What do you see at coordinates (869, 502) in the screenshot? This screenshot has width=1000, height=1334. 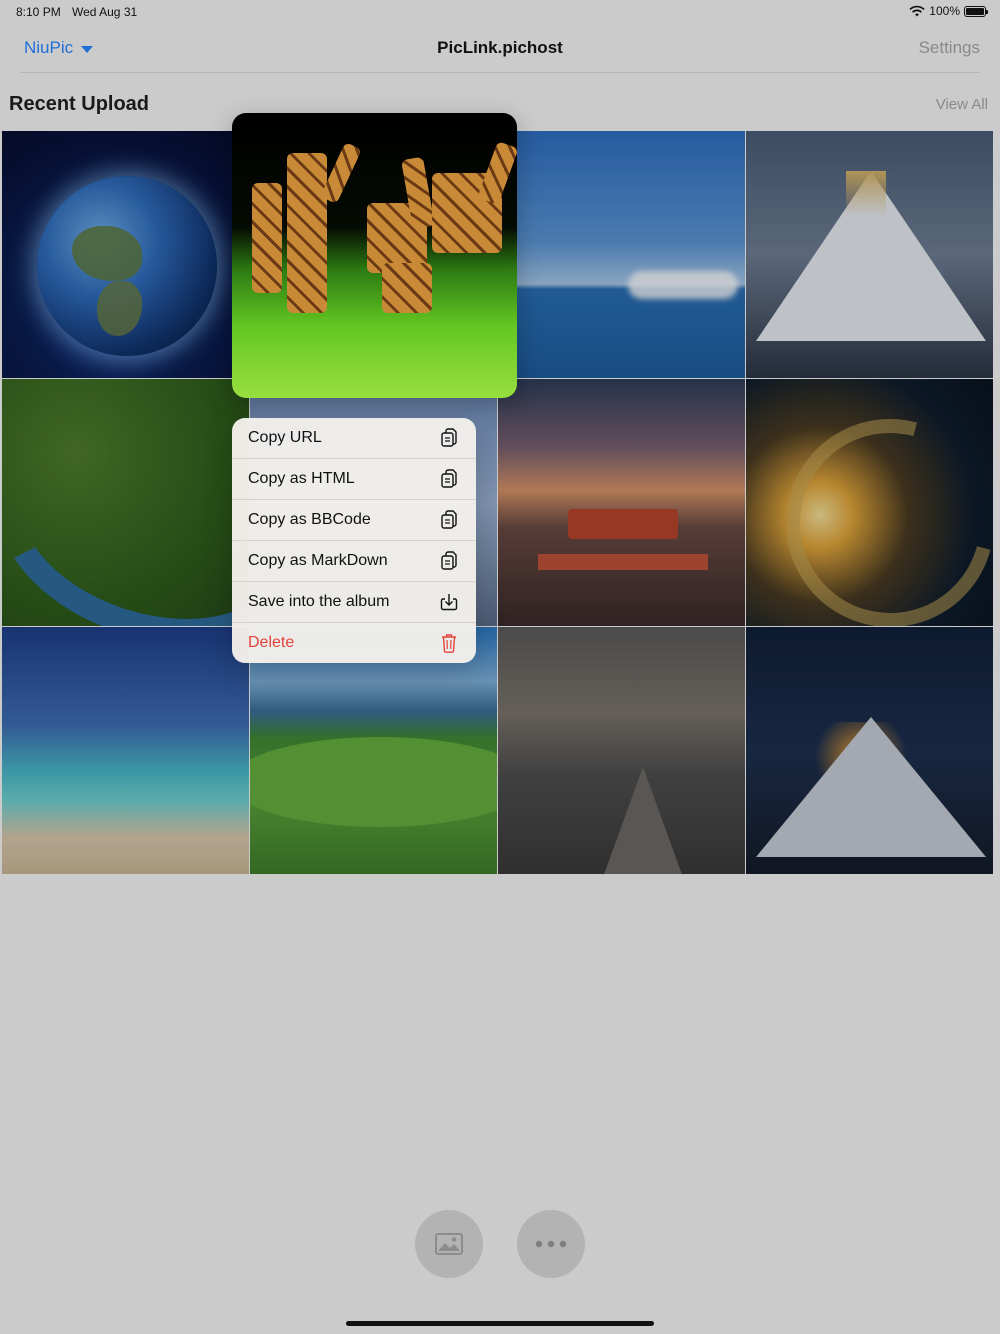 I see `image-tile-wave-sunset` at bounding box center [869, 502].